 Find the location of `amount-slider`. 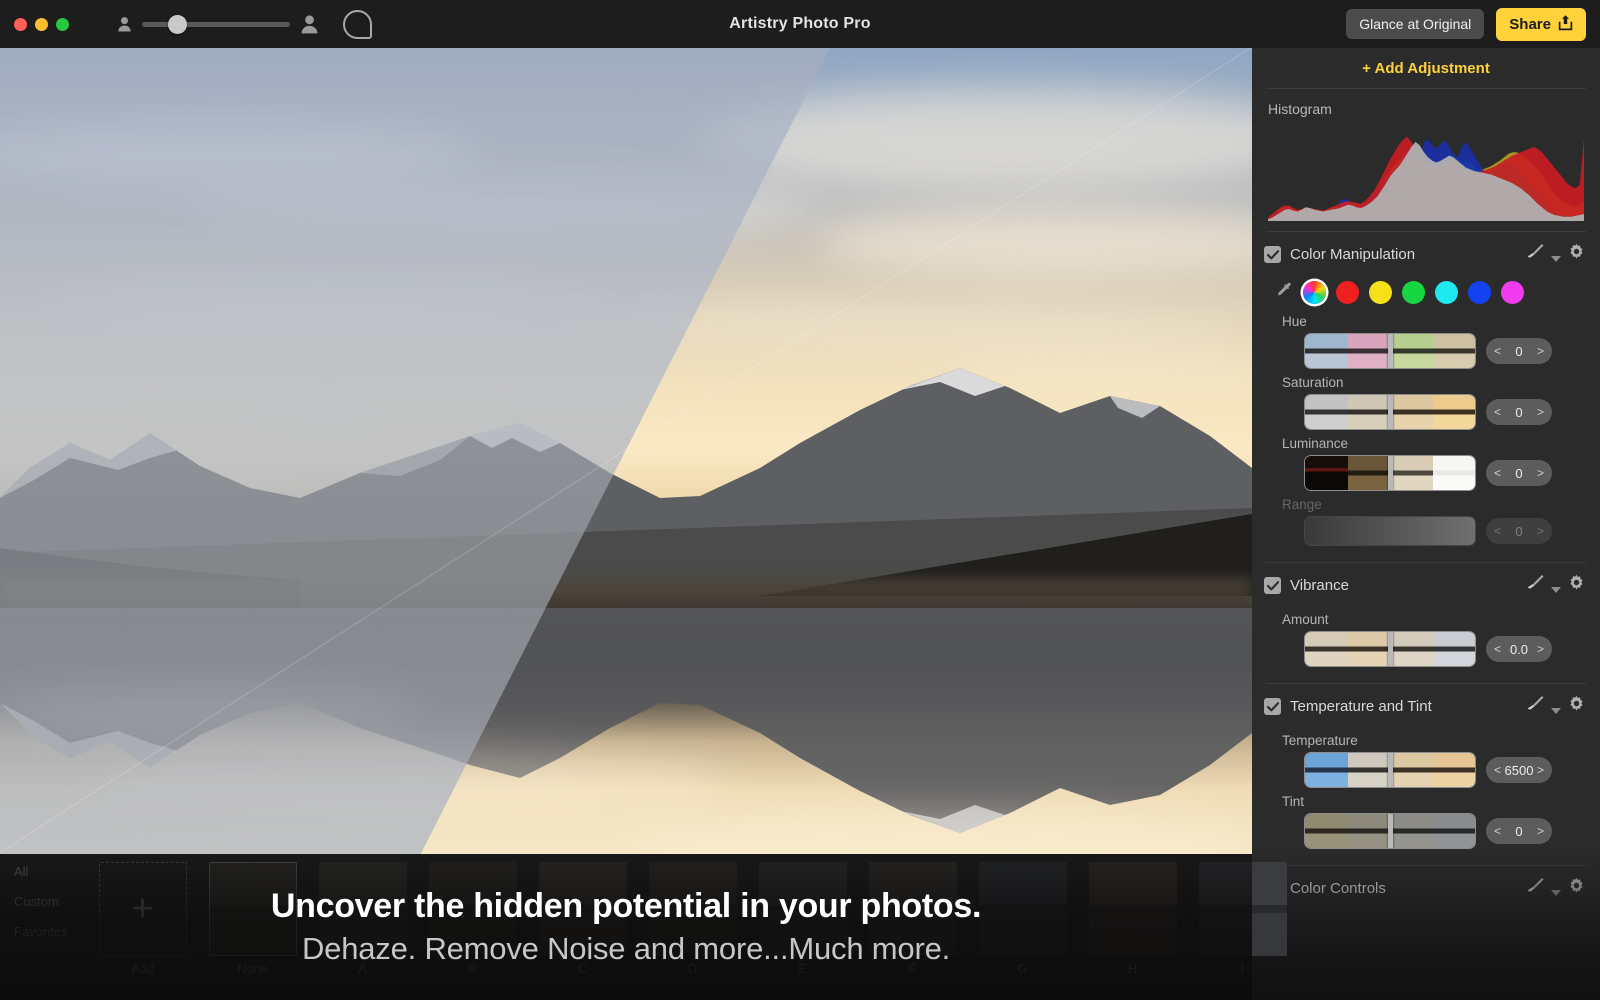

amount-slider is located at coordinates (1390, 649).